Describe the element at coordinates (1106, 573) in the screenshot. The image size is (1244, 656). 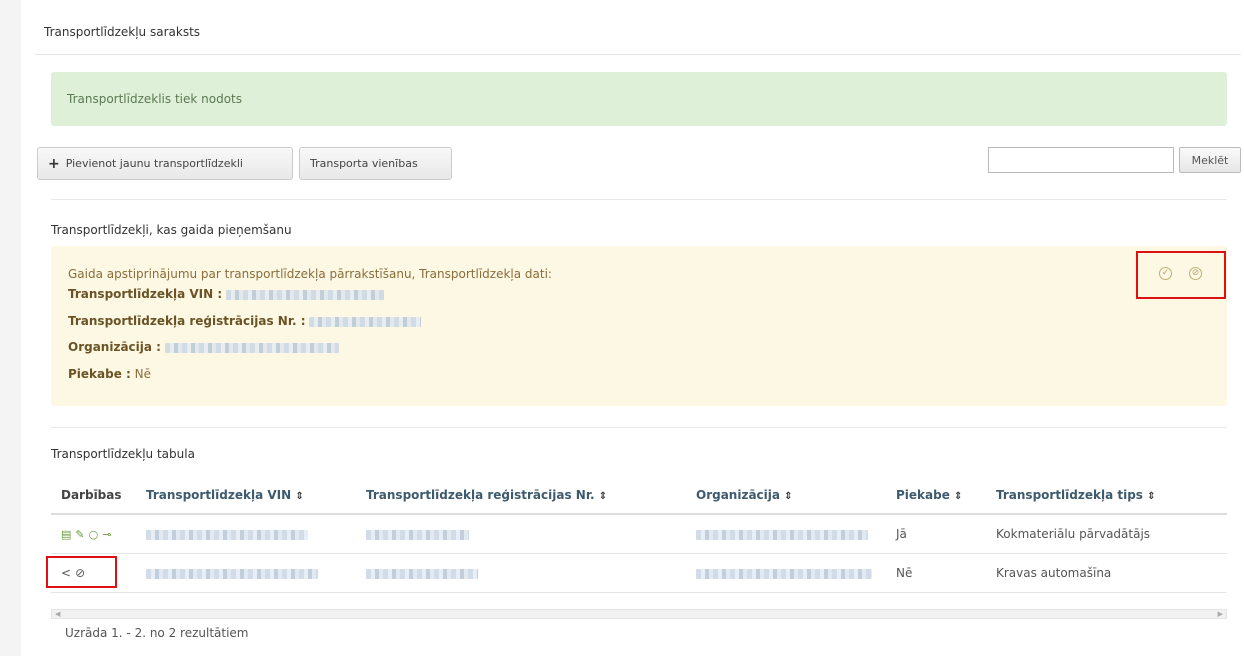
I see `cell-type: Kravas automašīna` at that location.